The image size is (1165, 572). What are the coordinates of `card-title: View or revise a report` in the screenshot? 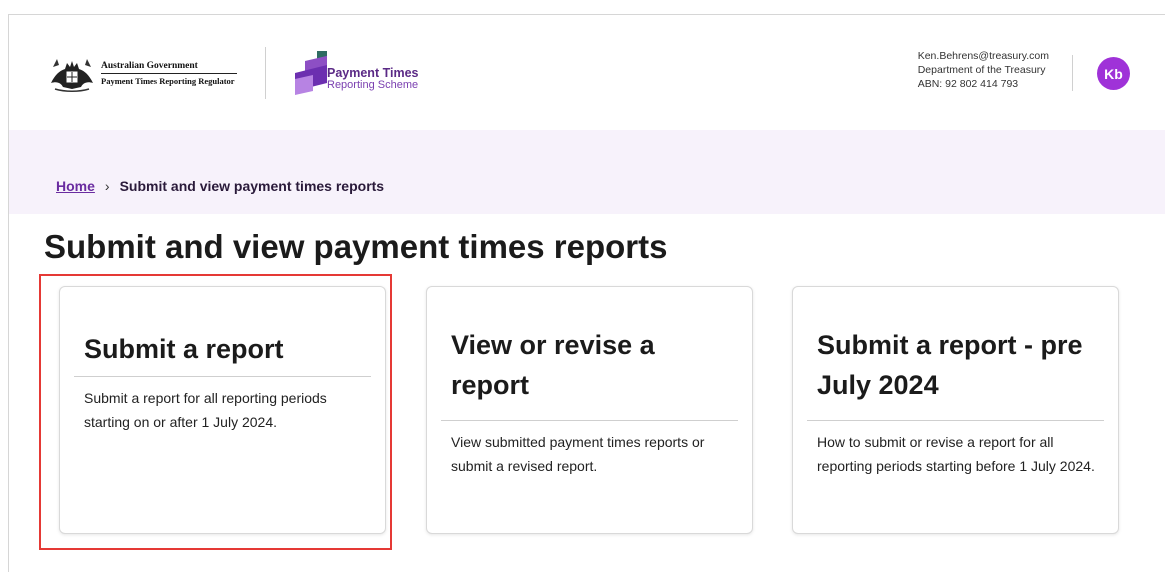 It's located at (553, 365).